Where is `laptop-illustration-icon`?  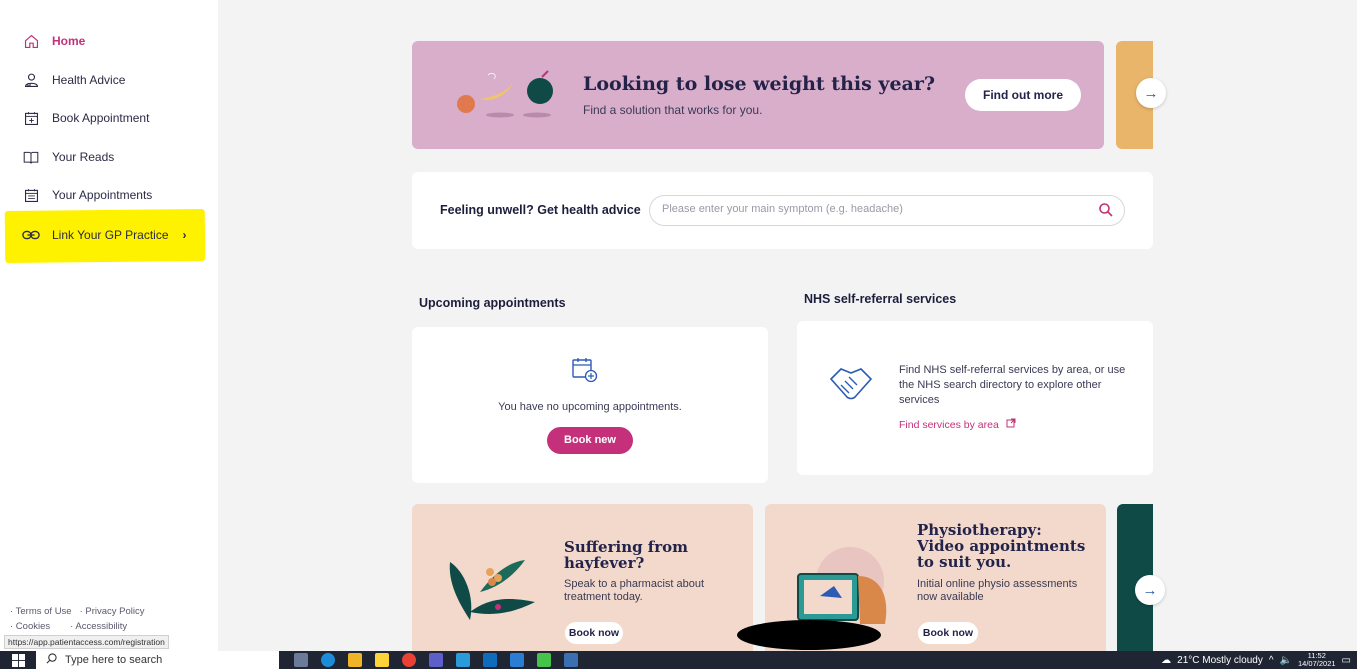
laptop-illustration-icon is located at coordinates (845, 588).